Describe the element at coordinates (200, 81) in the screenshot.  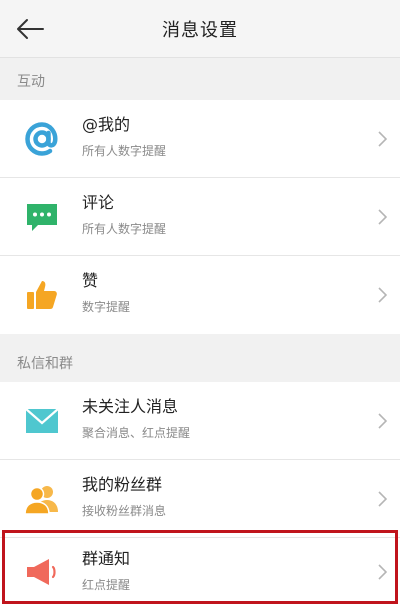
I see `section-label-interaction: 互动` at that location.